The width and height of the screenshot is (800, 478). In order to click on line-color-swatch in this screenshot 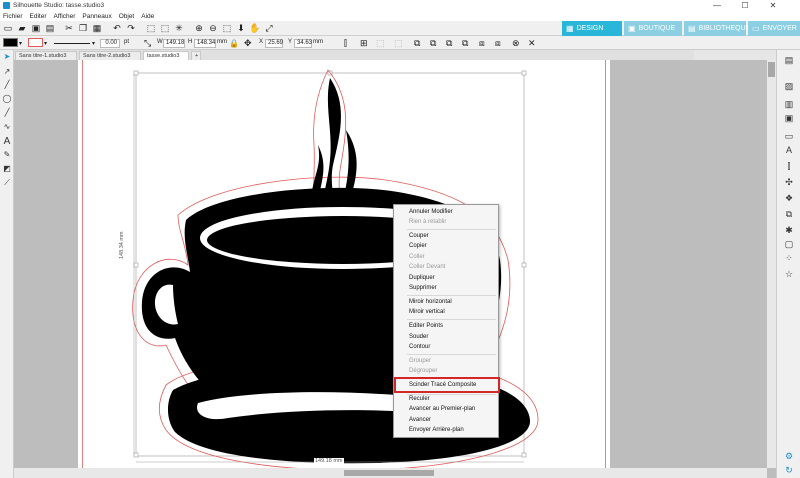, I will do `click(35, 42)`.